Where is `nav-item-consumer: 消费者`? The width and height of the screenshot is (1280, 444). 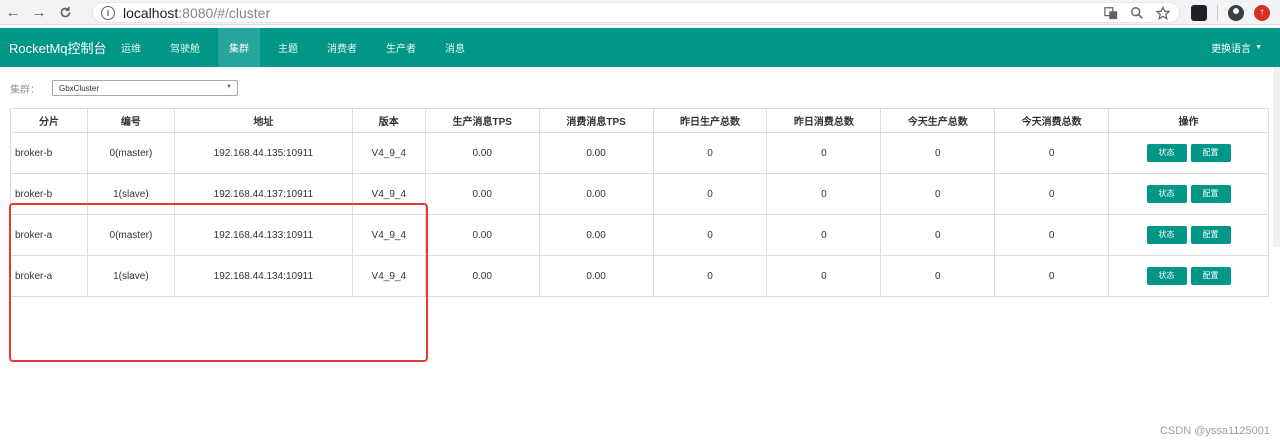 nav-item-consumer: 消费者 is located at coordinates (342, 47).